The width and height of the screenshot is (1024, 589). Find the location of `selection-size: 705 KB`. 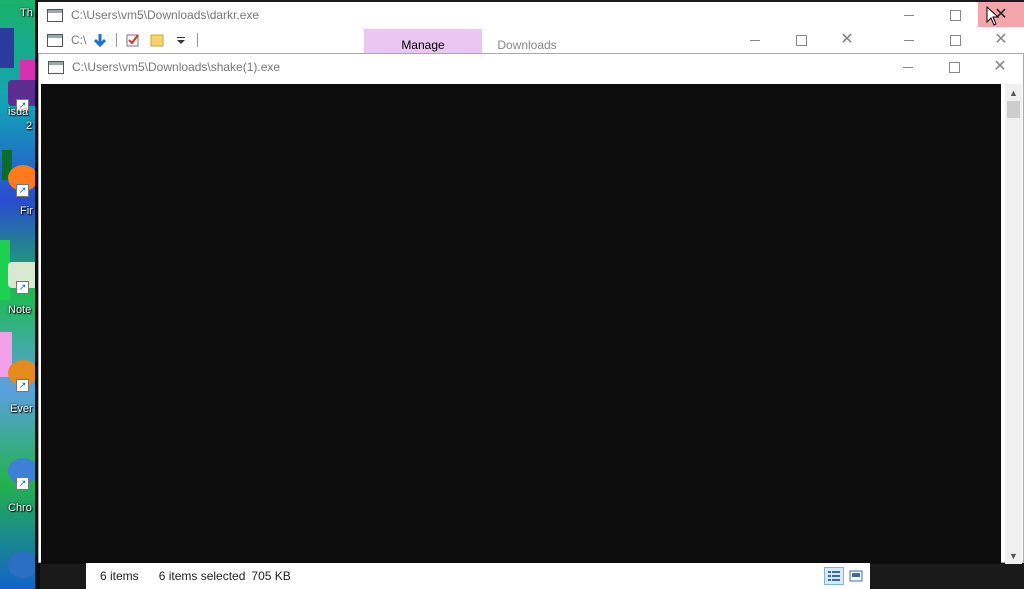

selection-size: 705 KB is located at coordinates (271, 576).